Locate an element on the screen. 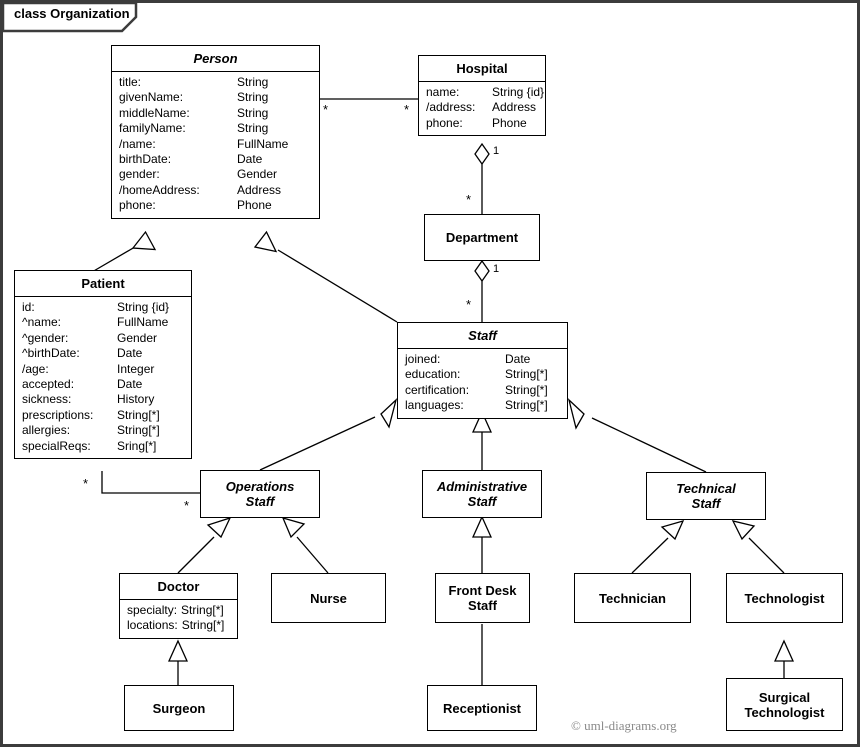  class-technical-staff-title: Technical Staff is located at coordinates (706, 496).